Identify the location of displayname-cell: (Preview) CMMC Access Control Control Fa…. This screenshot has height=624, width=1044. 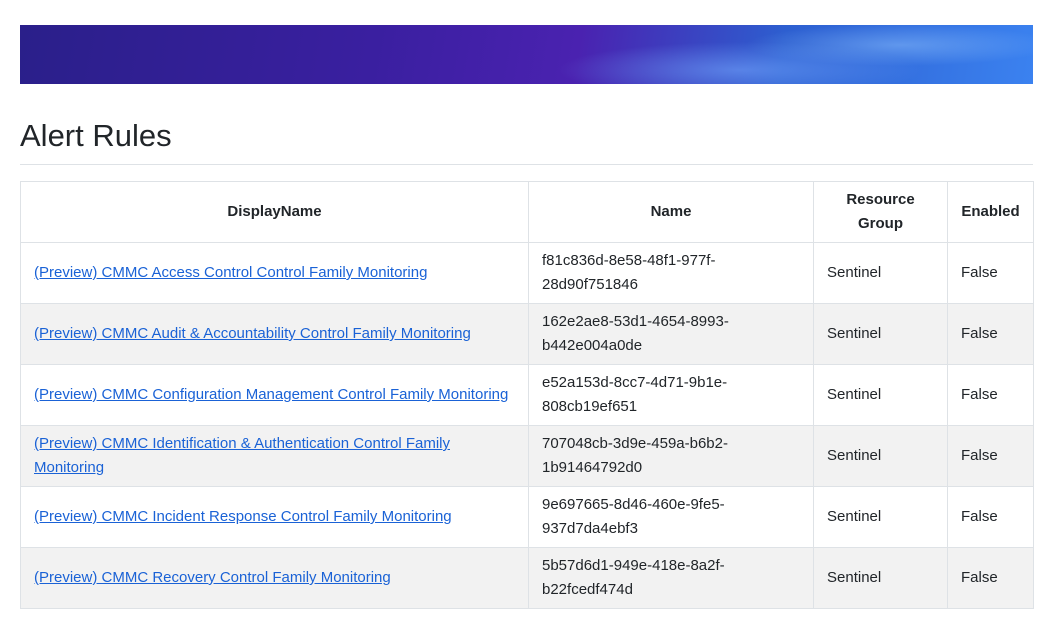
(274, 273).